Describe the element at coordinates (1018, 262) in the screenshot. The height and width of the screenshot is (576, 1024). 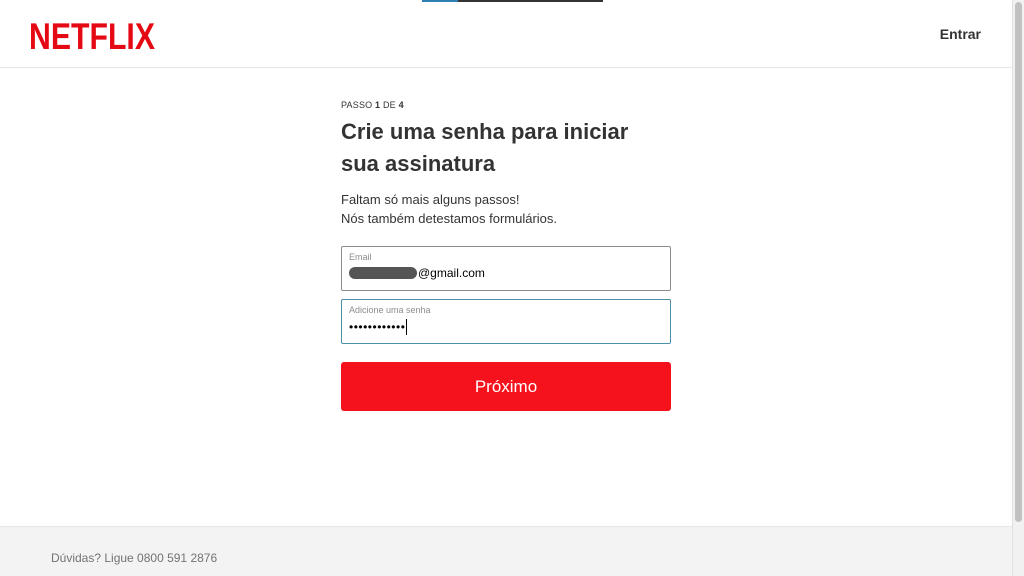
I see `scrollbar-thumb` at that location.